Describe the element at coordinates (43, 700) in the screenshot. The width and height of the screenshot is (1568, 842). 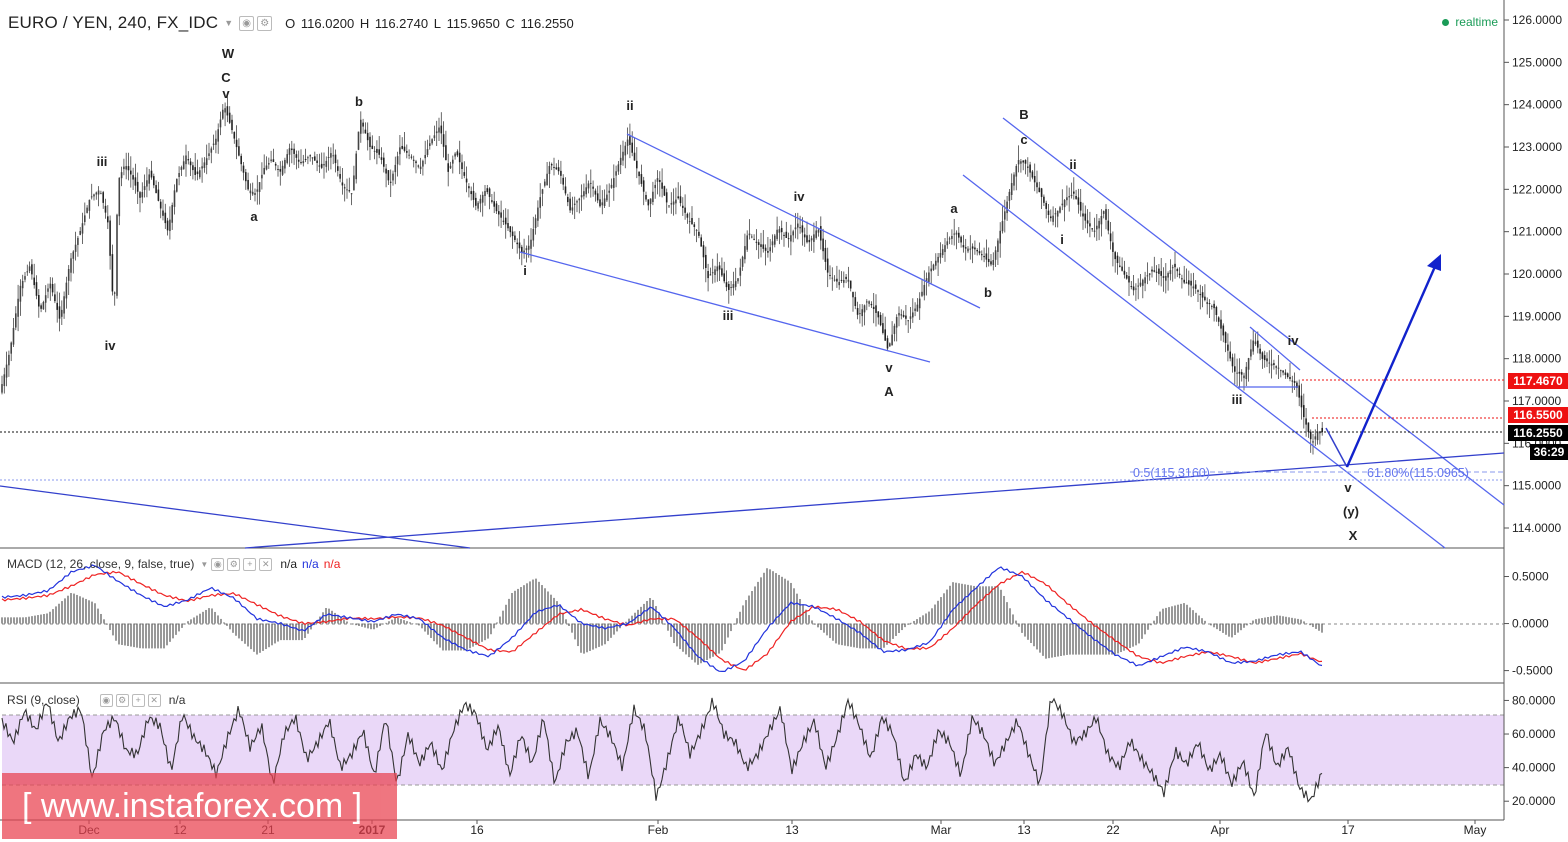
I see `rsi-name: RSI (9, close)` at that location.